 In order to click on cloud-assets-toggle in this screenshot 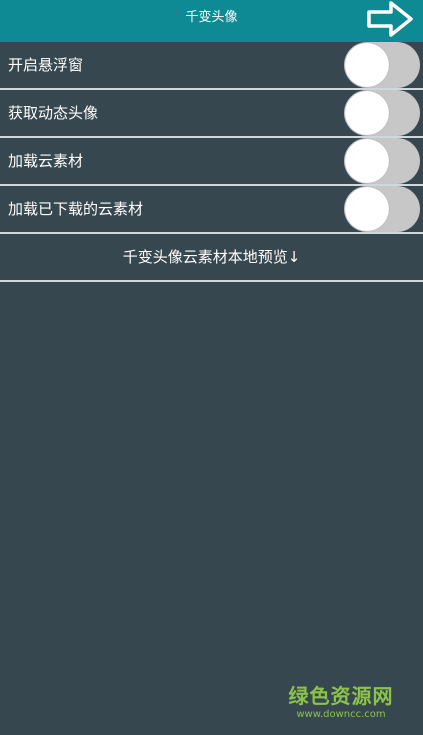, I will do `click(382, 161)`.